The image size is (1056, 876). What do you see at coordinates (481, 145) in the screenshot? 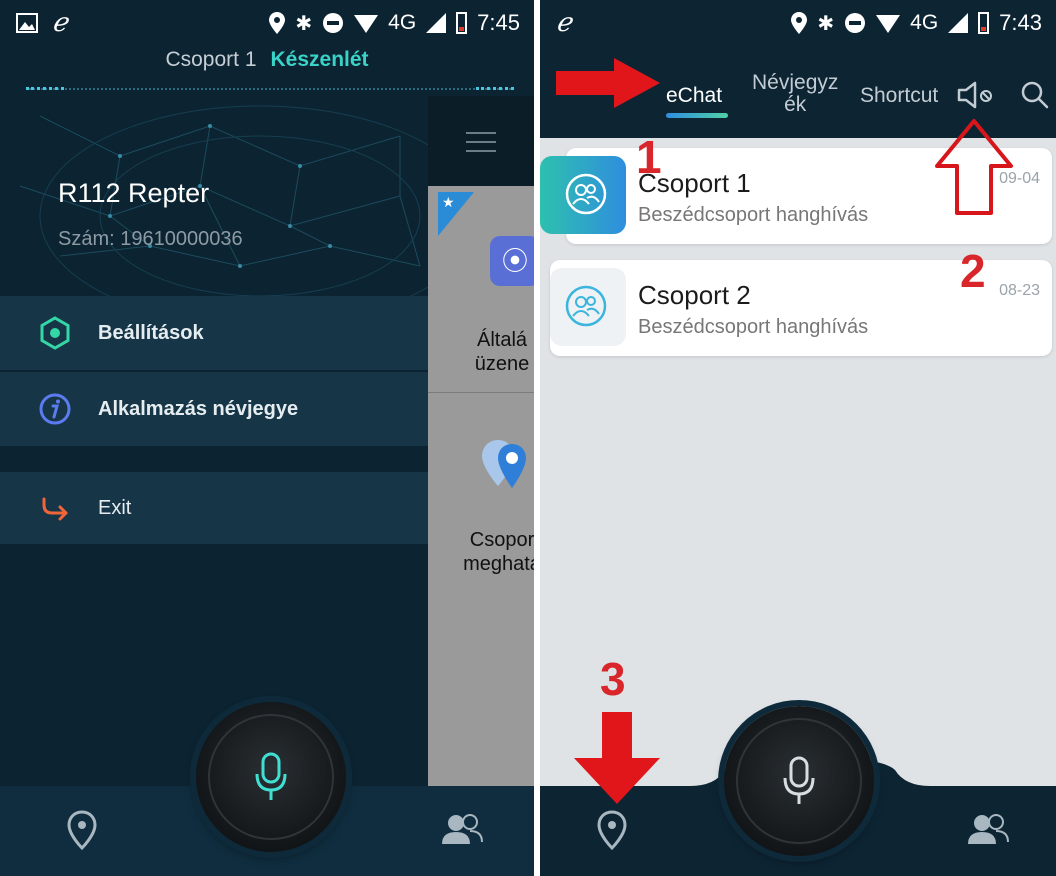
I see `menu-icon` at bounding box center [481, 145].